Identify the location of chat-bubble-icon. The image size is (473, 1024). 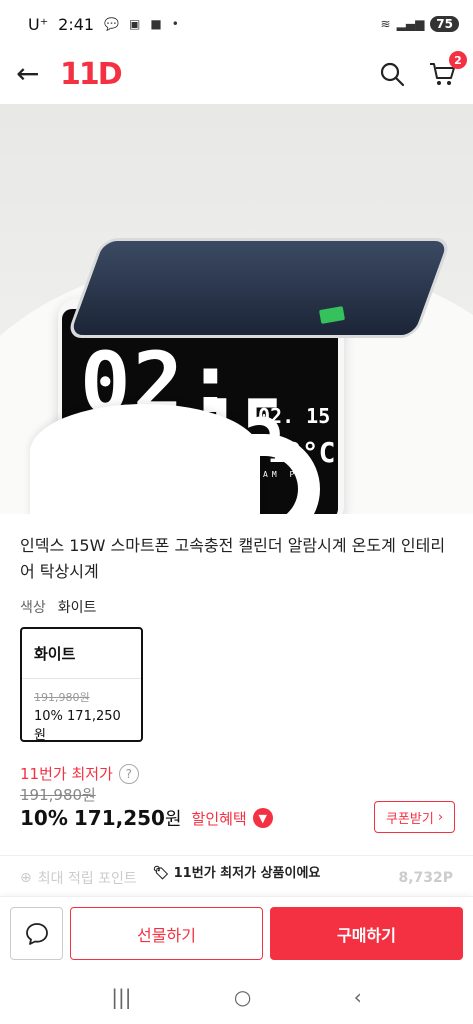
(36, 933).